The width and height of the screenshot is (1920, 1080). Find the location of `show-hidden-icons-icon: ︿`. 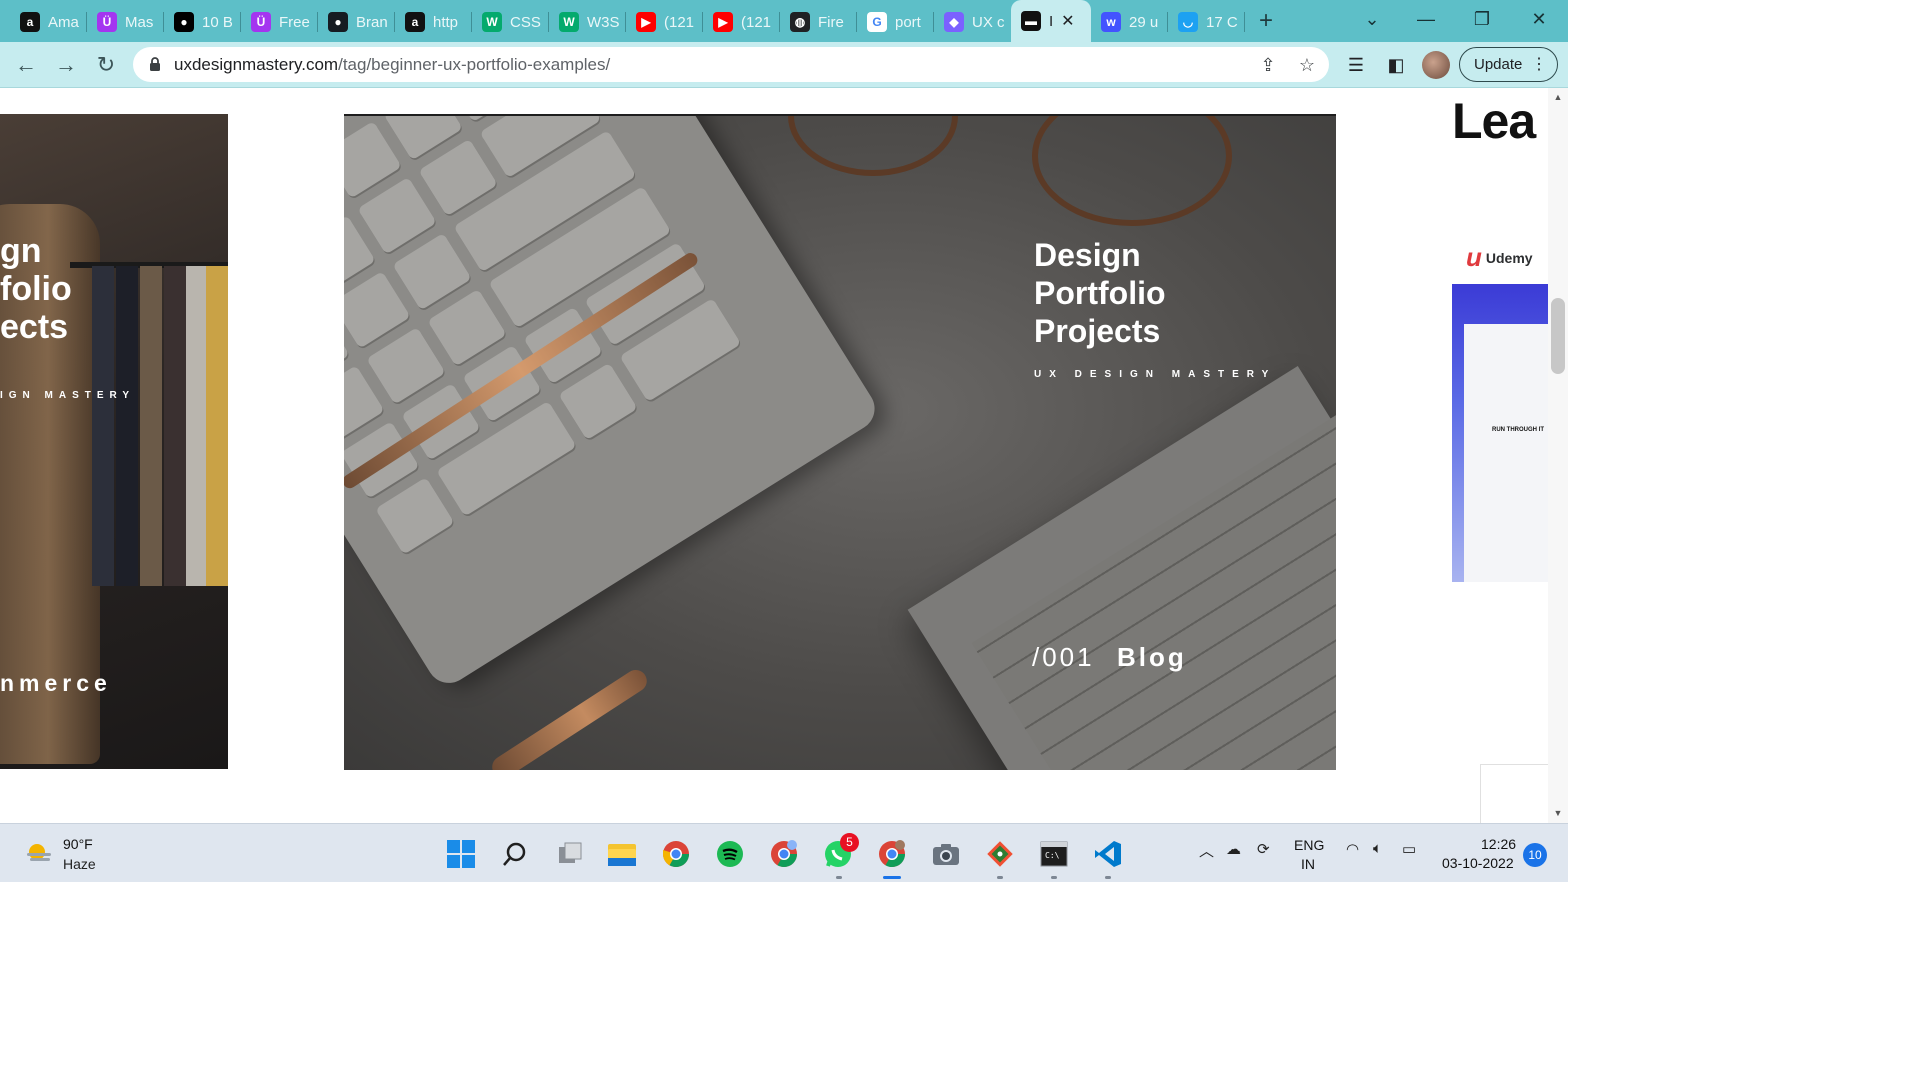

show-hidden-icons-icon: ︿ is located at coordinates (1206, 850).